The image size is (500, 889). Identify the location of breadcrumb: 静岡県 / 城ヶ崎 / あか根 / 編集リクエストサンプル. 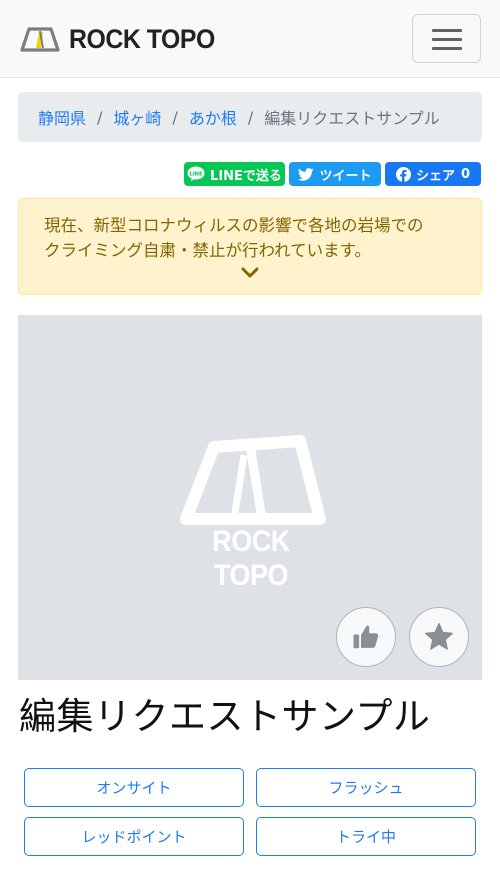
(250, 117).